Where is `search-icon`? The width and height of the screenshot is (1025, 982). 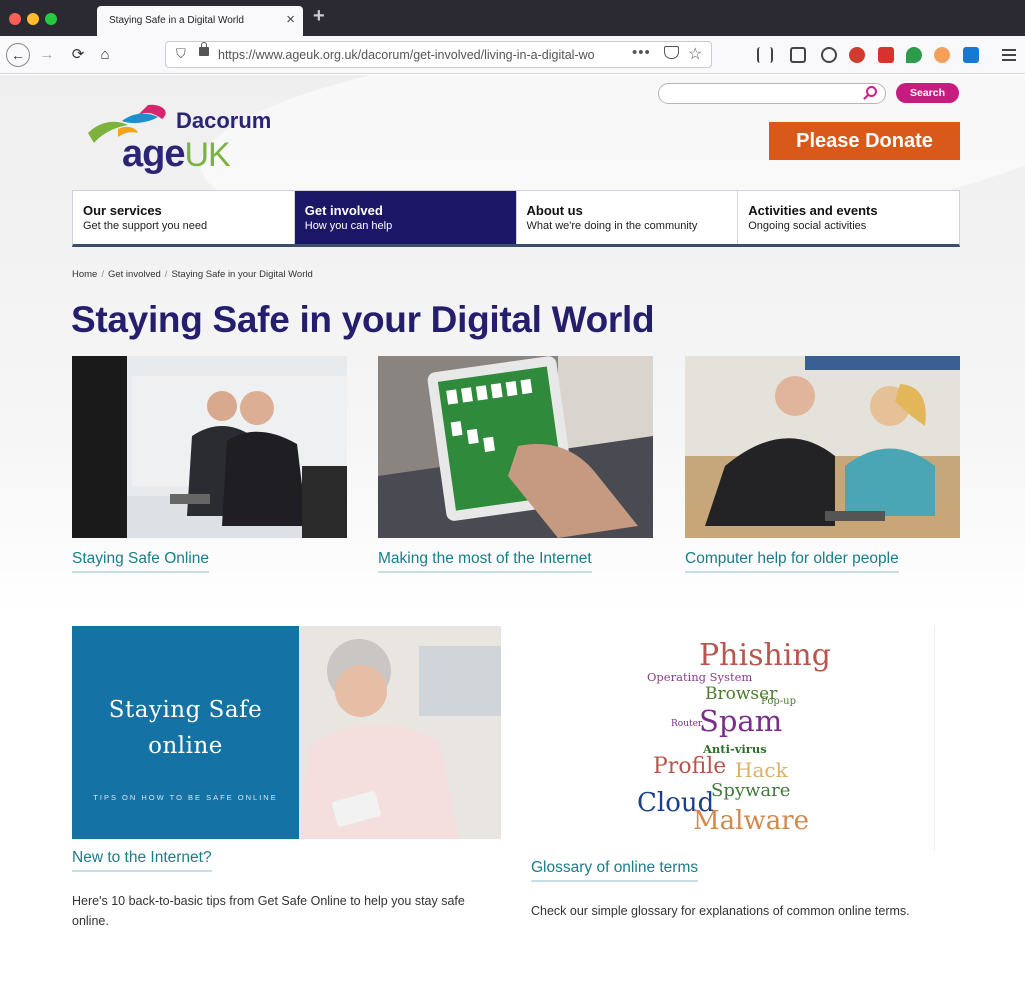
search-icon is located at coordinates (871, 91).